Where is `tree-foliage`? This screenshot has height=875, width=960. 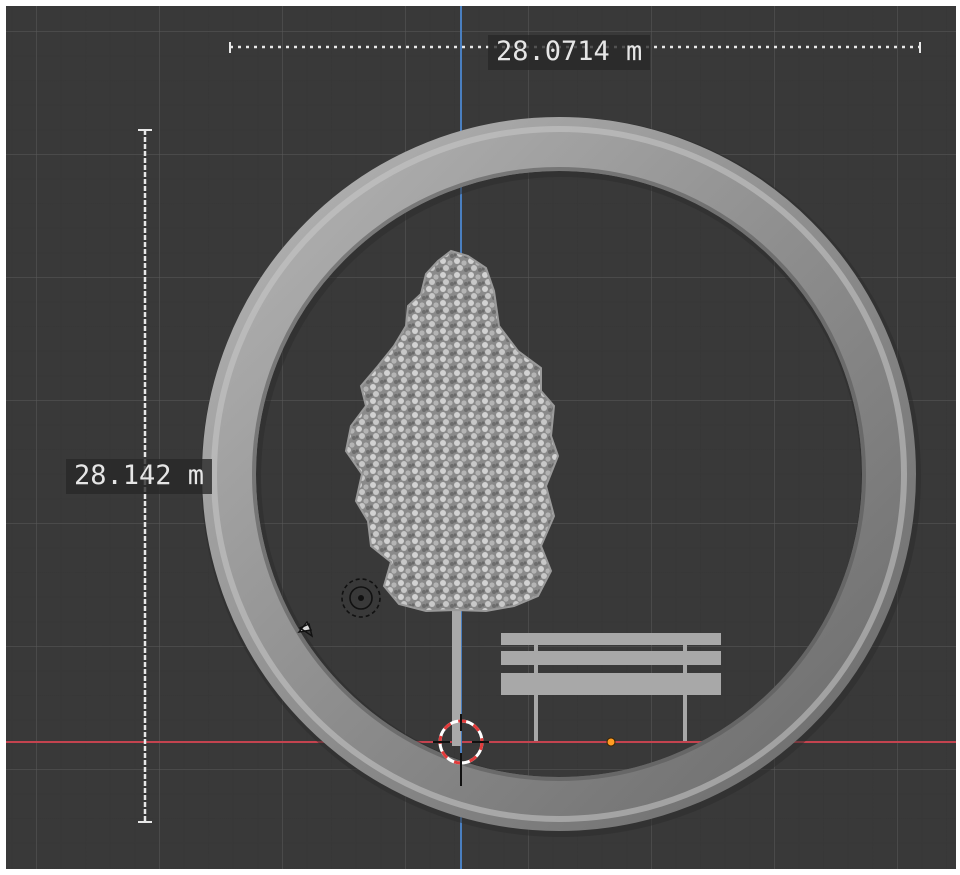 tree-foliage is located at coordinates (452, 431).